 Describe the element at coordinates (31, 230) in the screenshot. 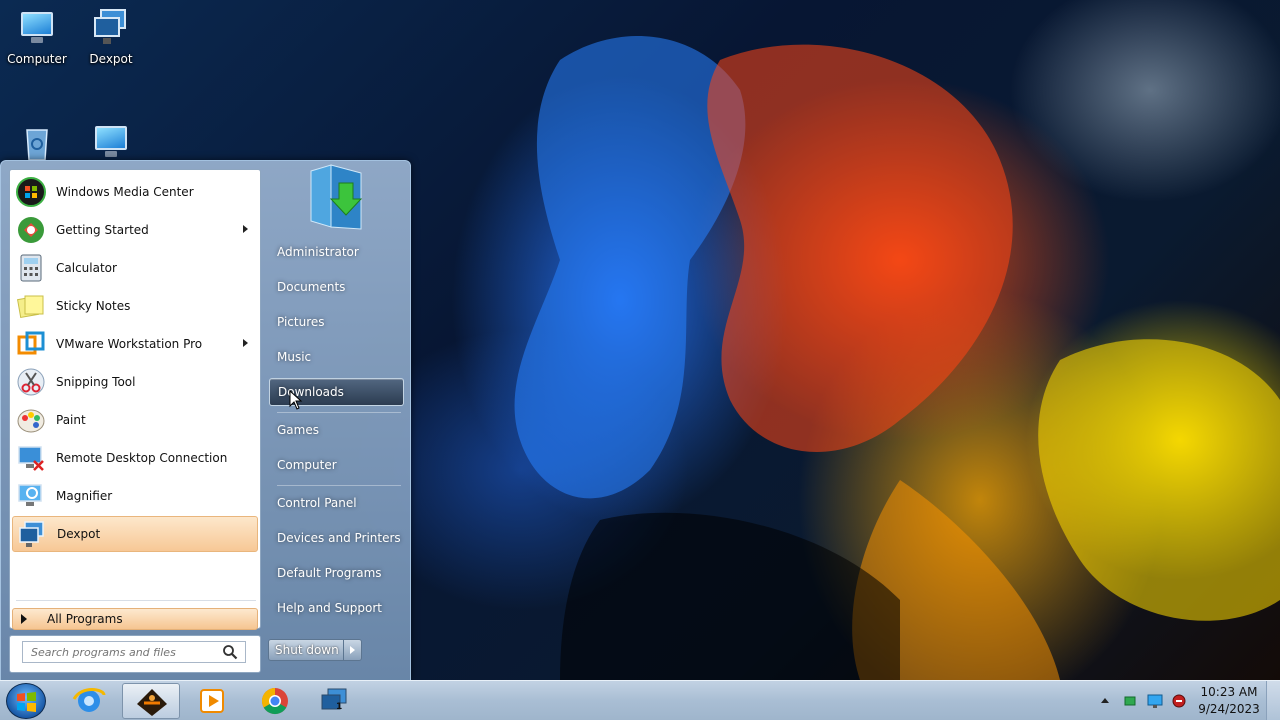

I see `getting-started-icon` at that location.